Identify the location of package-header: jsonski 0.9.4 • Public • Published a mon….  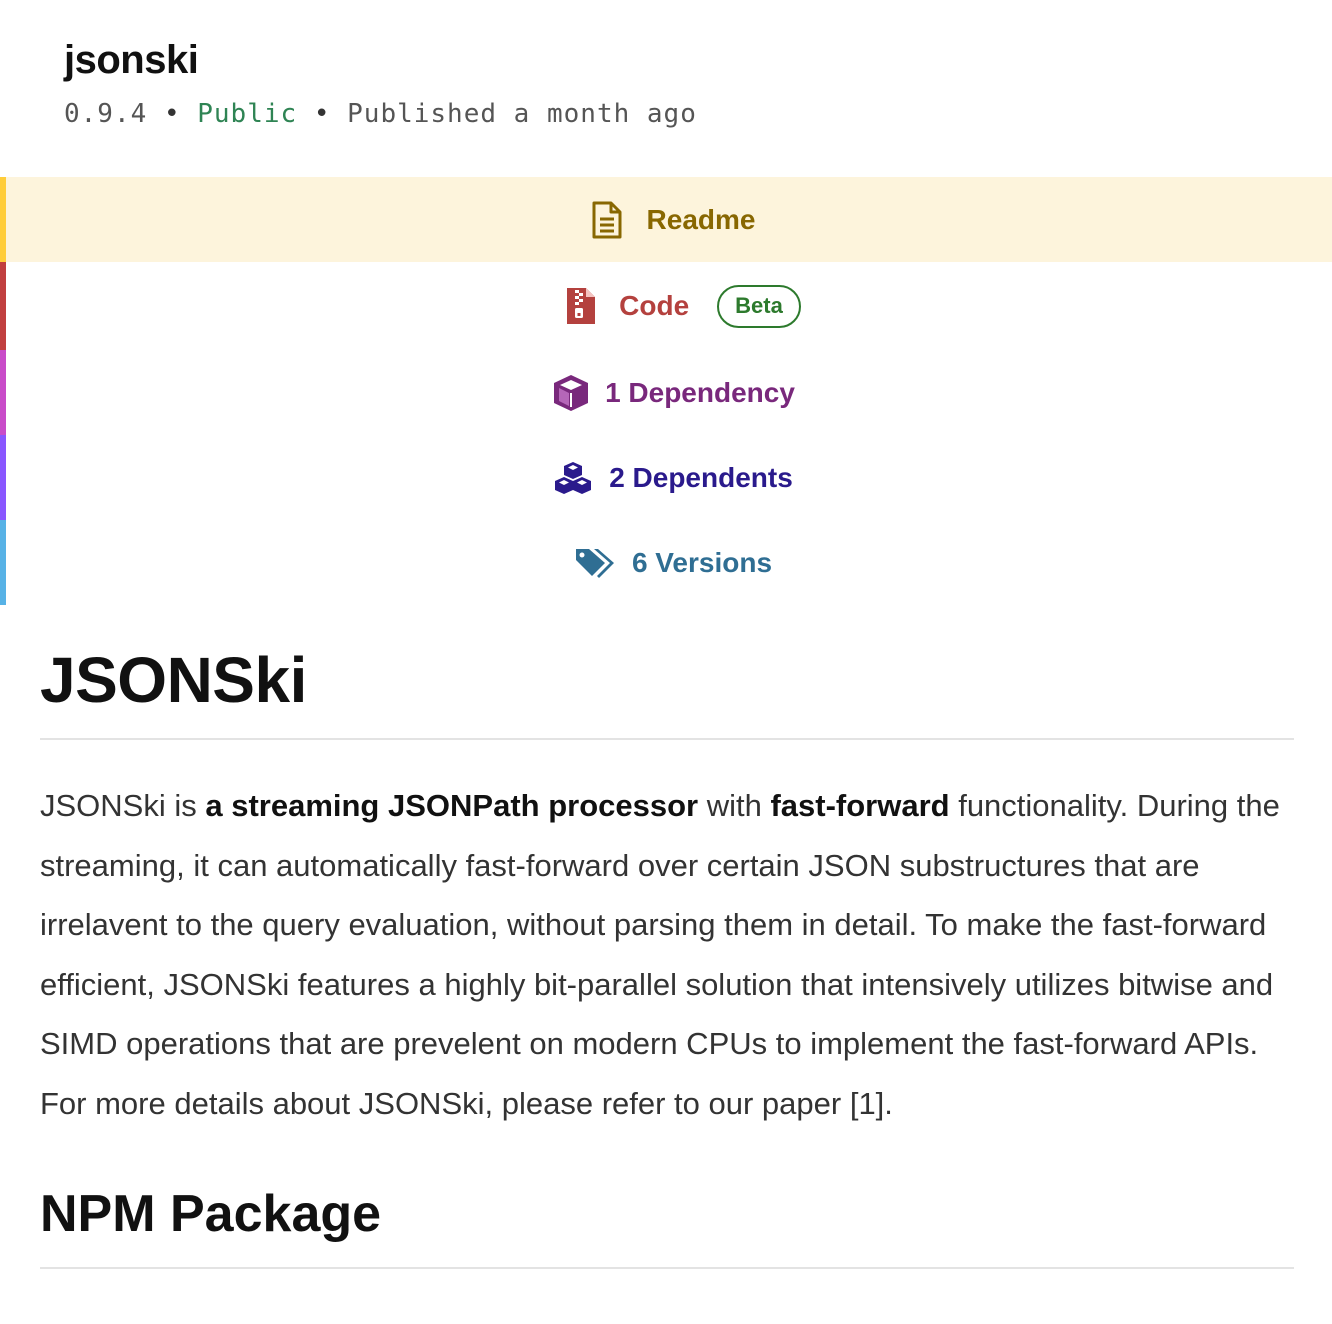
(380, 83).